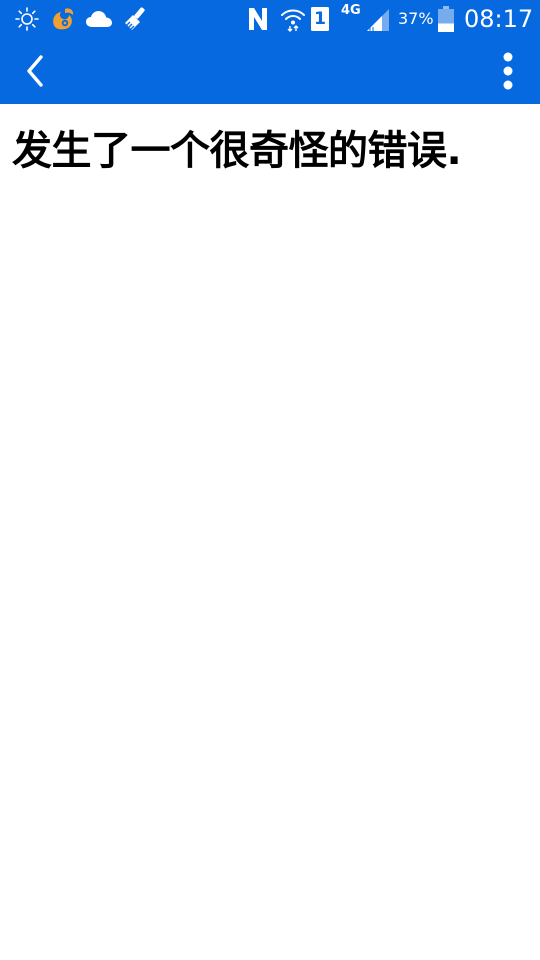 The image size is (540, 960). Describe the element at coordinates (237, 151) in the screenshot. I see `error-message: 发生了一个很奇怪的错误.` at that location.